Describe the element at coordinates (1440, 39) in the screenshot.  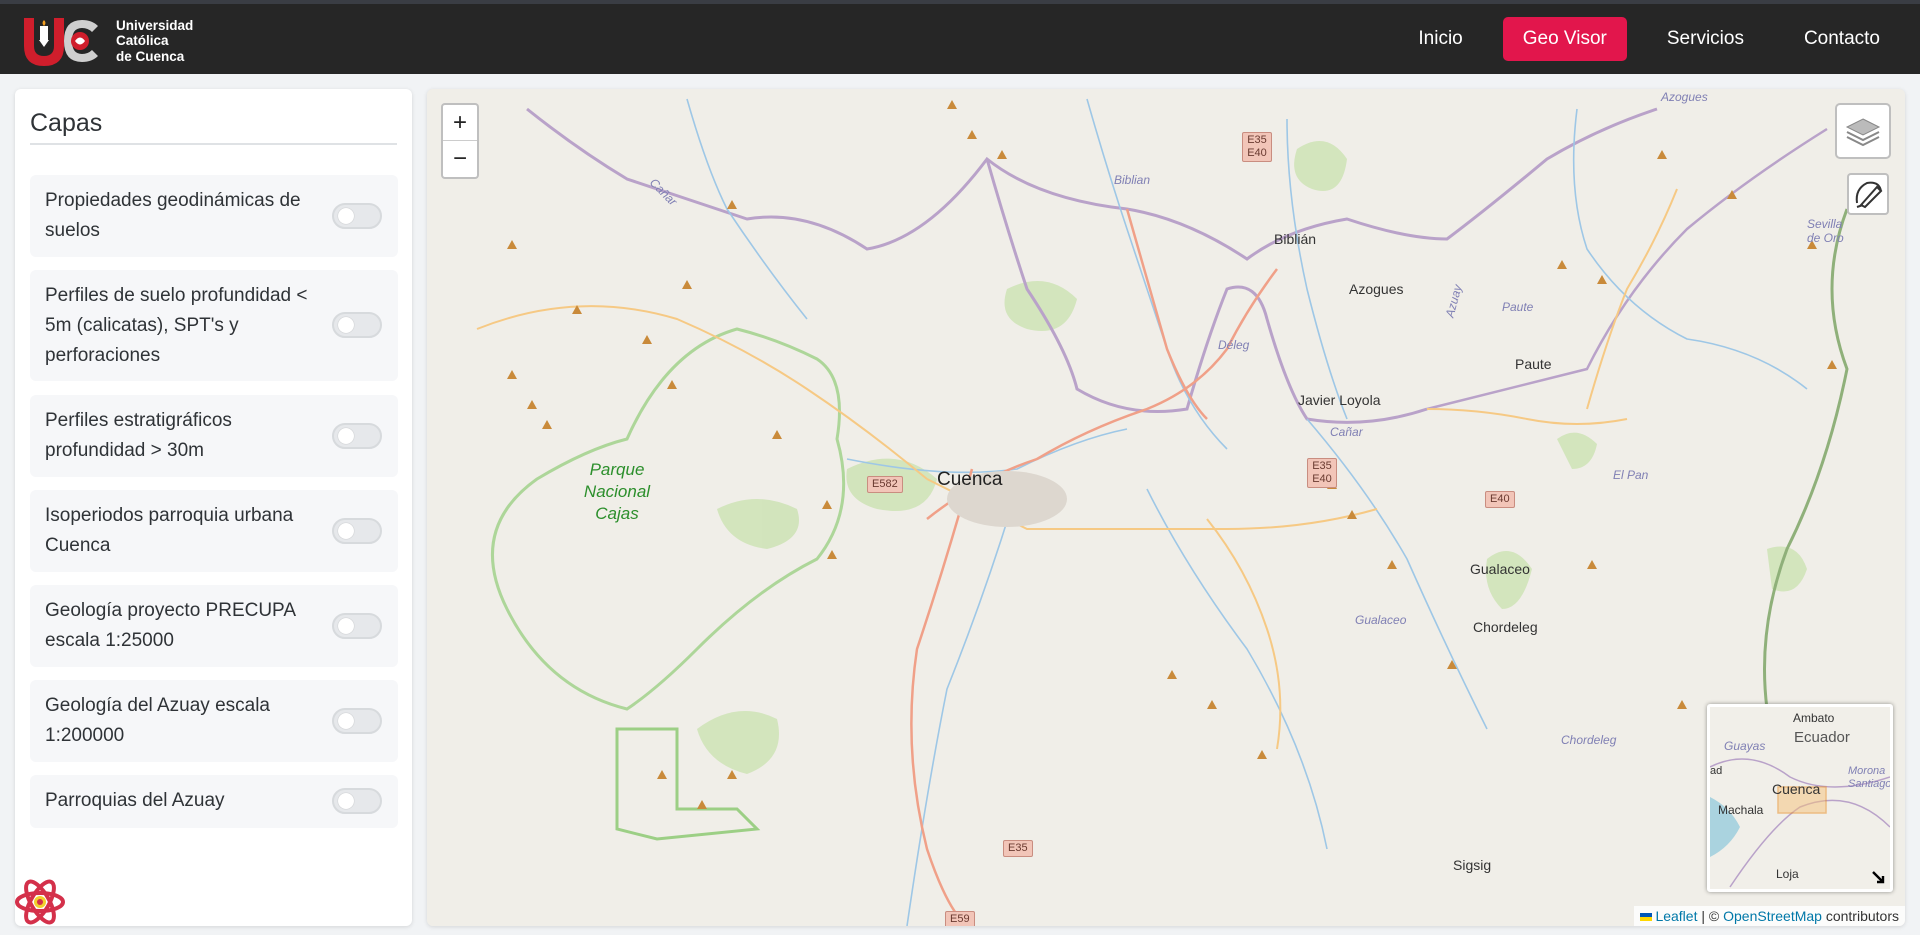
I see `nav-inicio: Inicio` at that location.